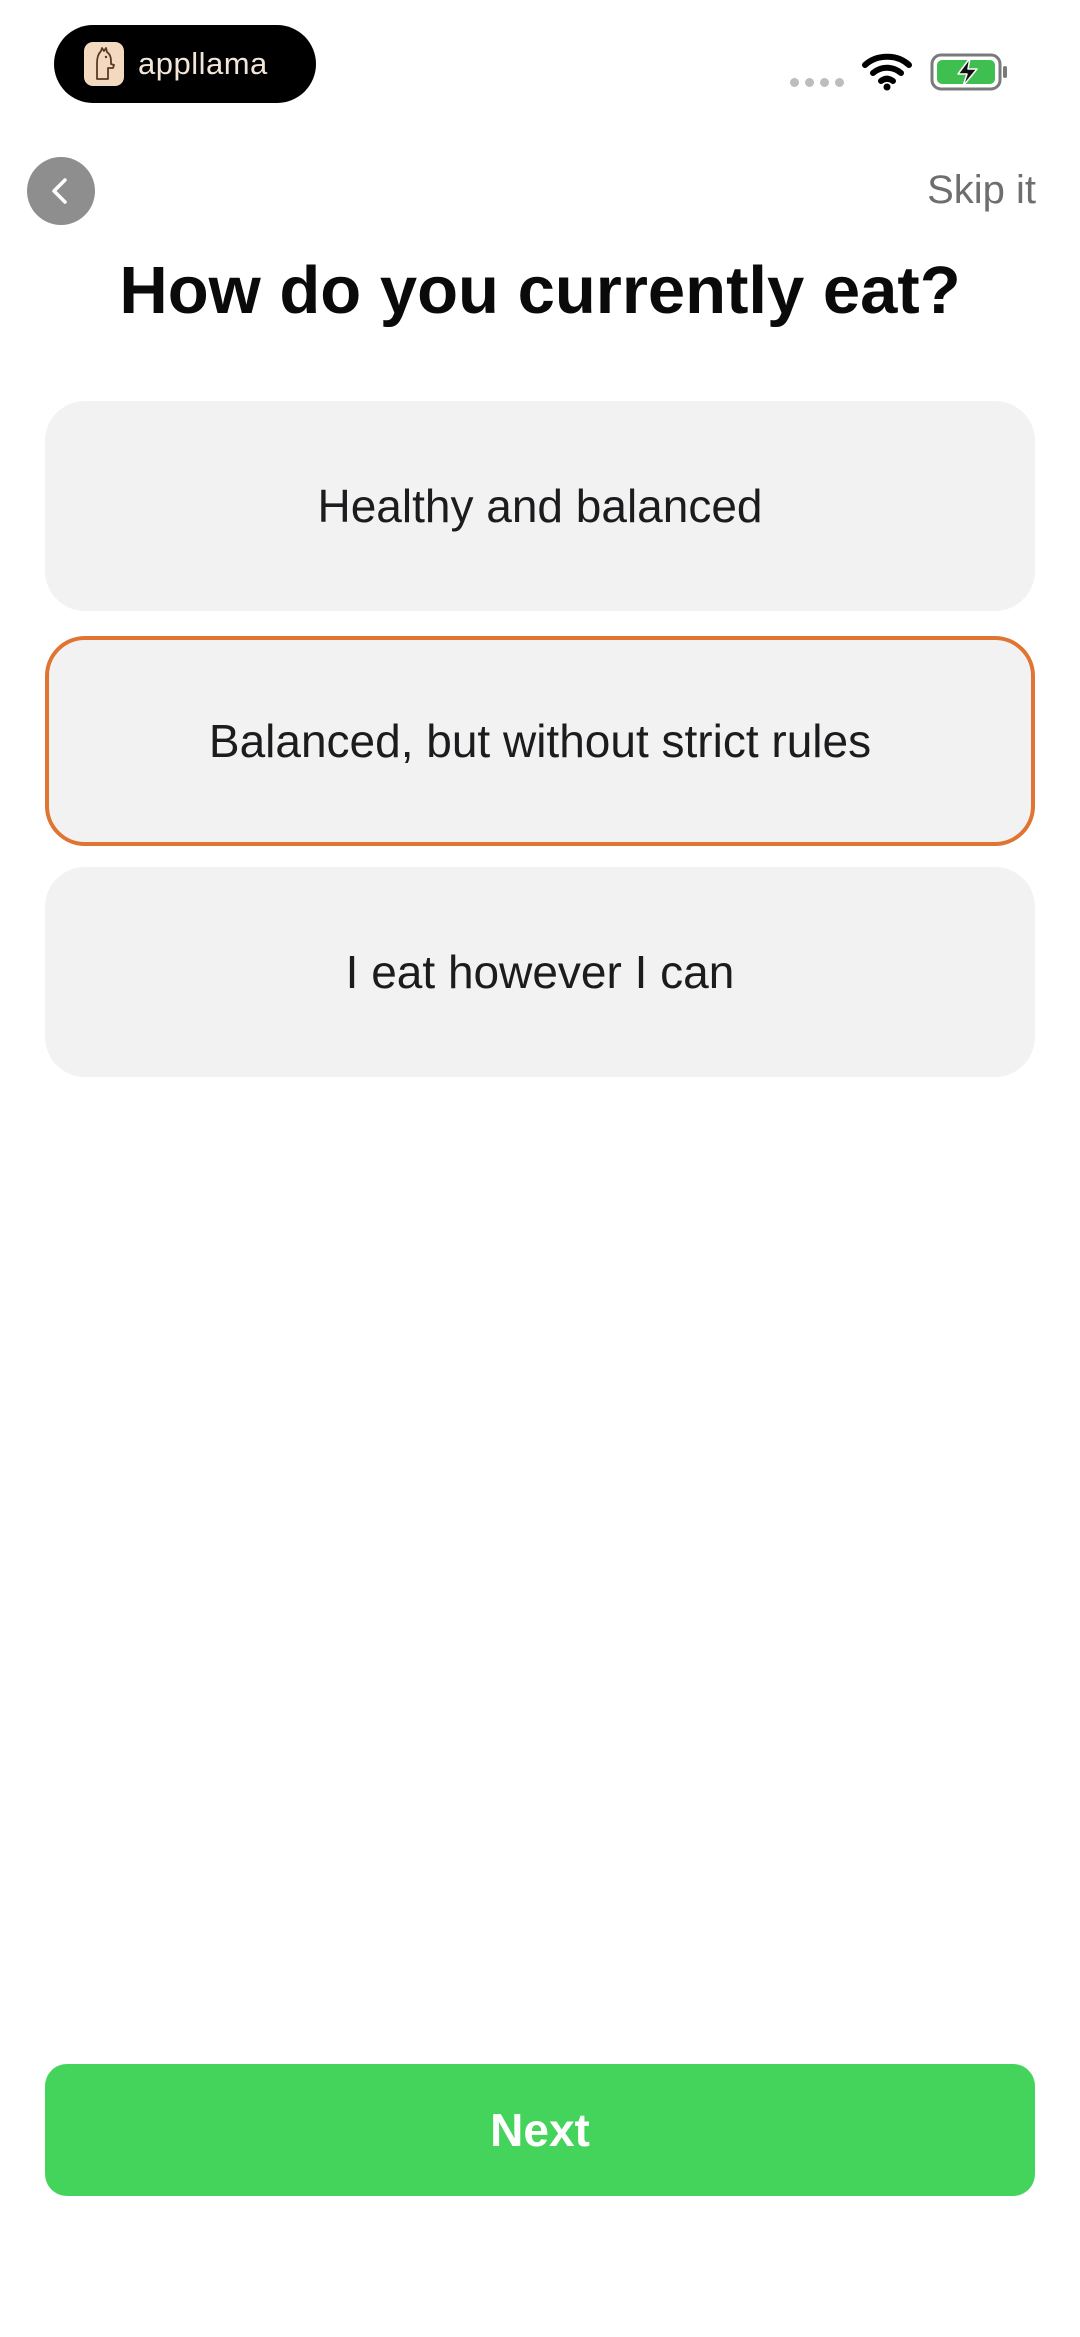  Describe the element at coordinates (203, 63) in the screenshot. I see `brand-name: appllama` at that location.